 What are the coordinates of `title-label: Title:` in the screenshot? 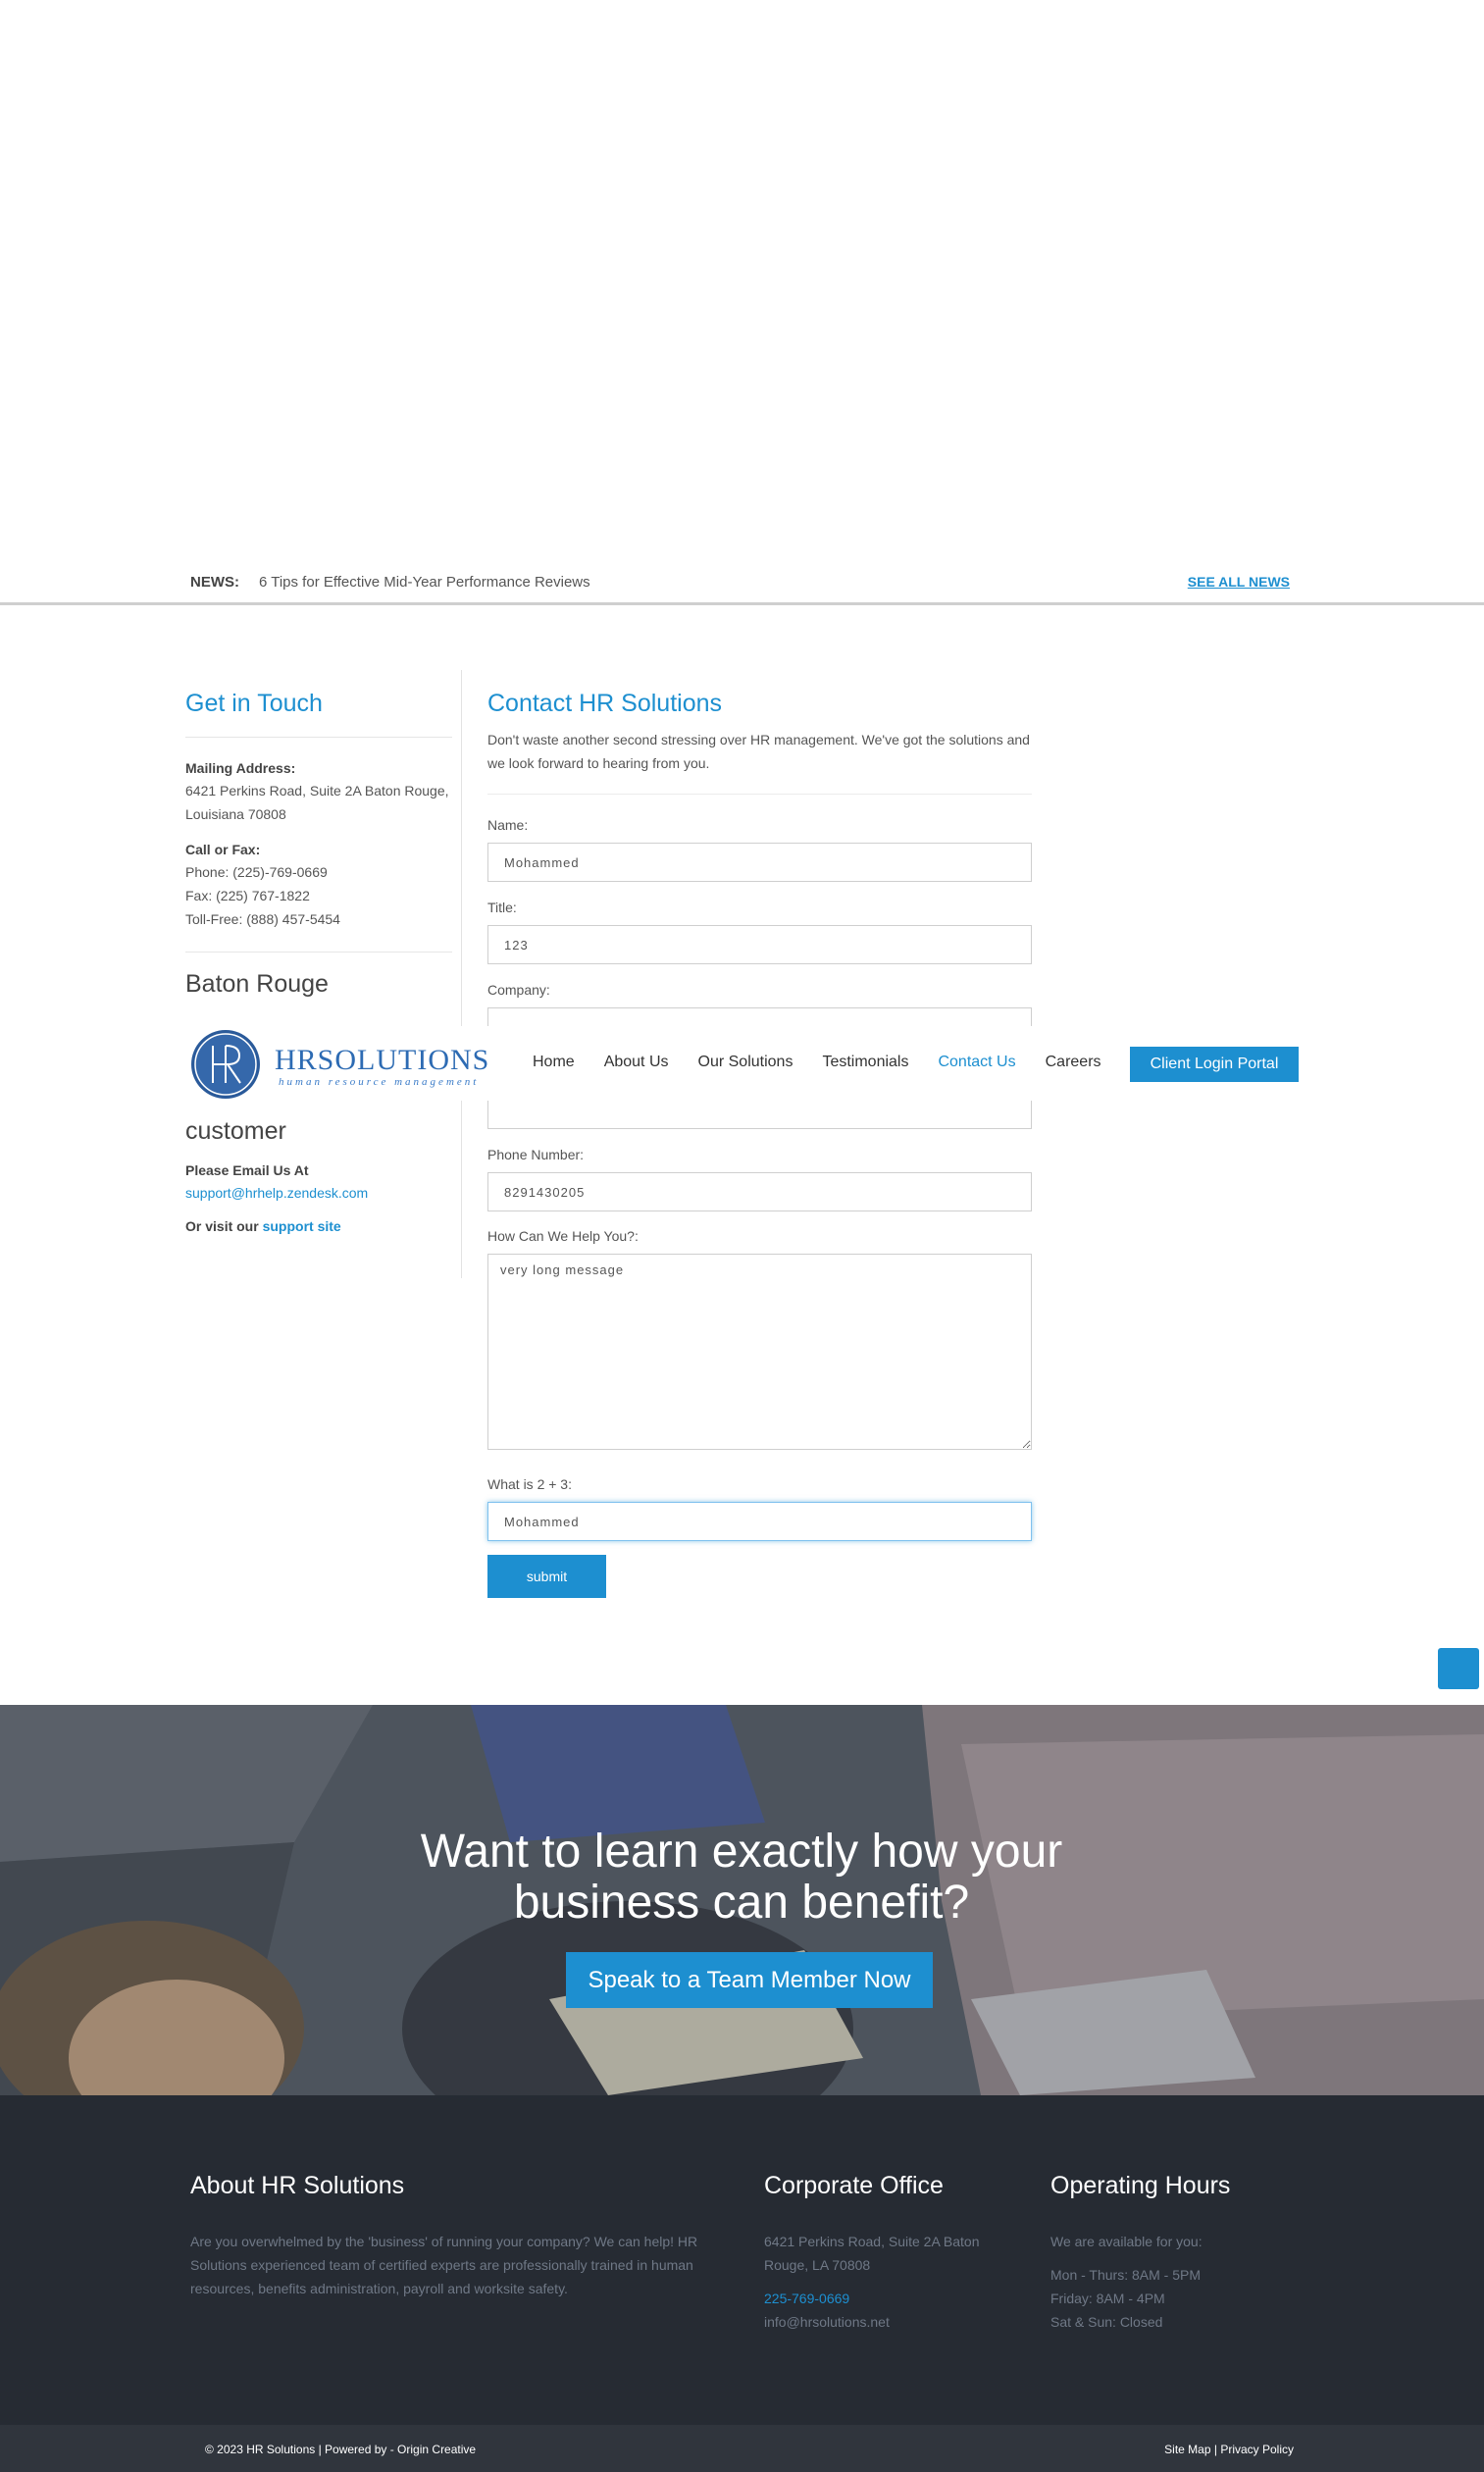 It's located at (502, 907).